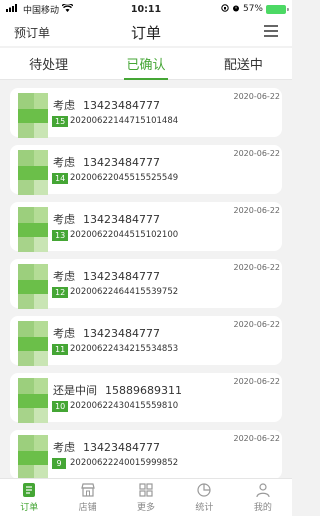 The width and height of the screenshot is (320, 516). I want to click on nav-label: 统计, so click(204, 508).